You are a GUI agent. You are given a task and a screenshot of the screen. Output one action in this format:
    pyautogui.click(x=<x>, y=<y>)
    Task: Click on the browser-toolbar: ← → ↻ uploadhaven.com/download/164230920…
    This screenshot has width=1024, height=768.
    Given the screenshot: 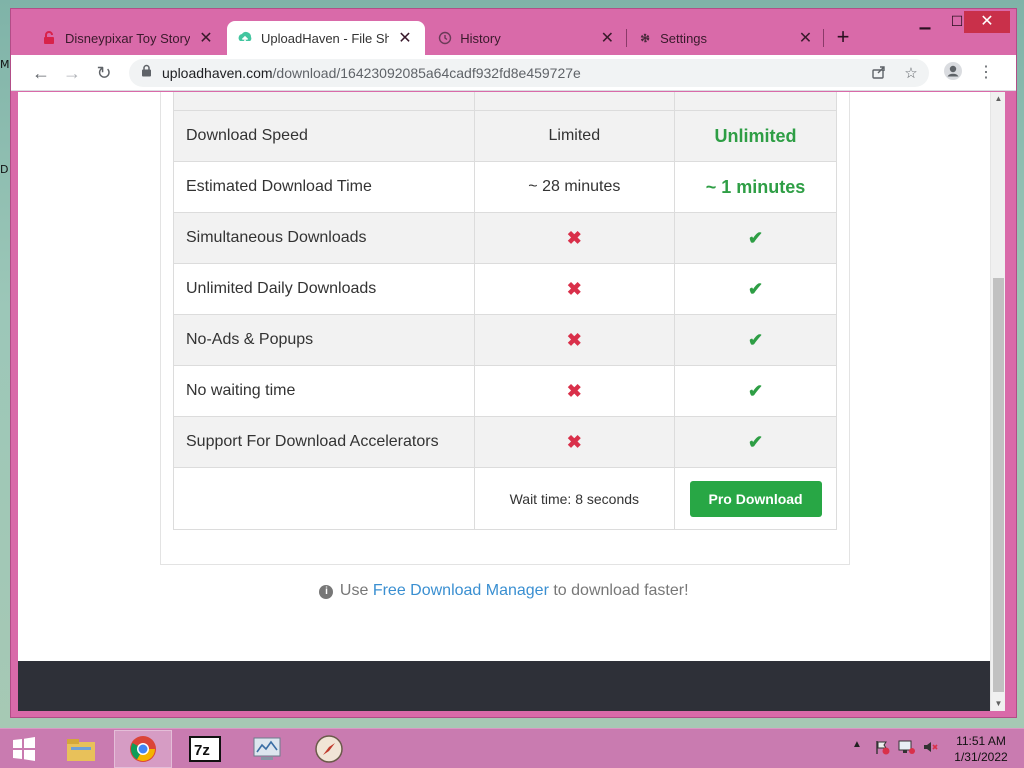 What is the action you would take?
    pyautogui.click(x=513, y=73)
    